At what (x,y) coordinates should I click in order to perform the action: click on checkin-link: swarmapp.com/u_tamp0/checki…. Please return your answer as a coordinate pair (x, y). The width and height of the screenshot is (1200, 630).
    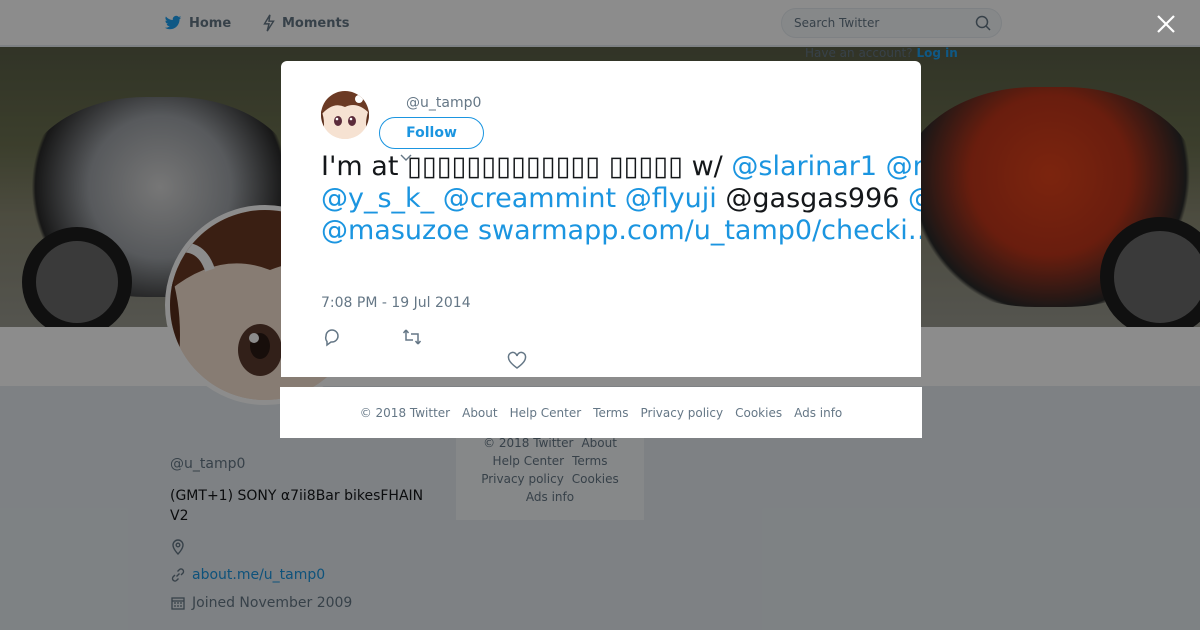
    Looking at the image, I should click on (699, 230).